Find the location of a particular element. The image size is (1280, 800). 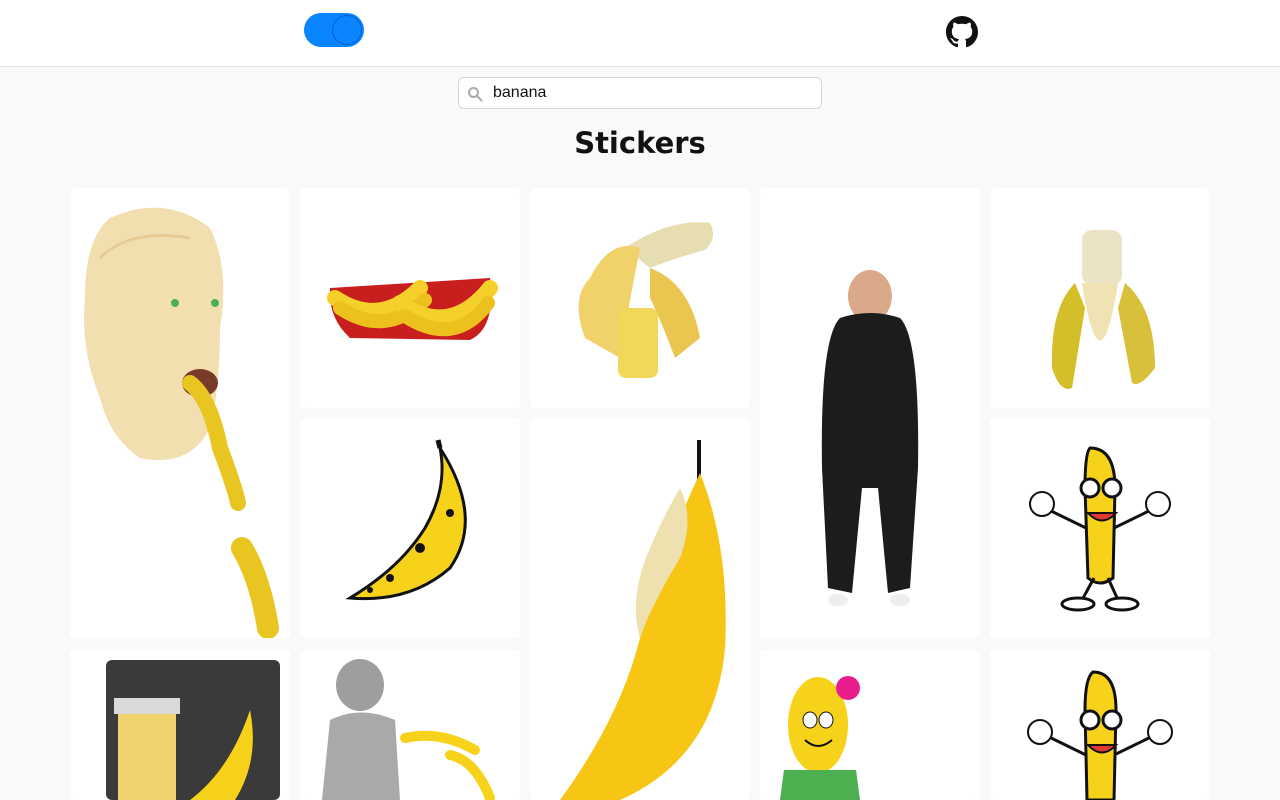

sticker-statue-with-bananas is located at coordinates (410, 725).